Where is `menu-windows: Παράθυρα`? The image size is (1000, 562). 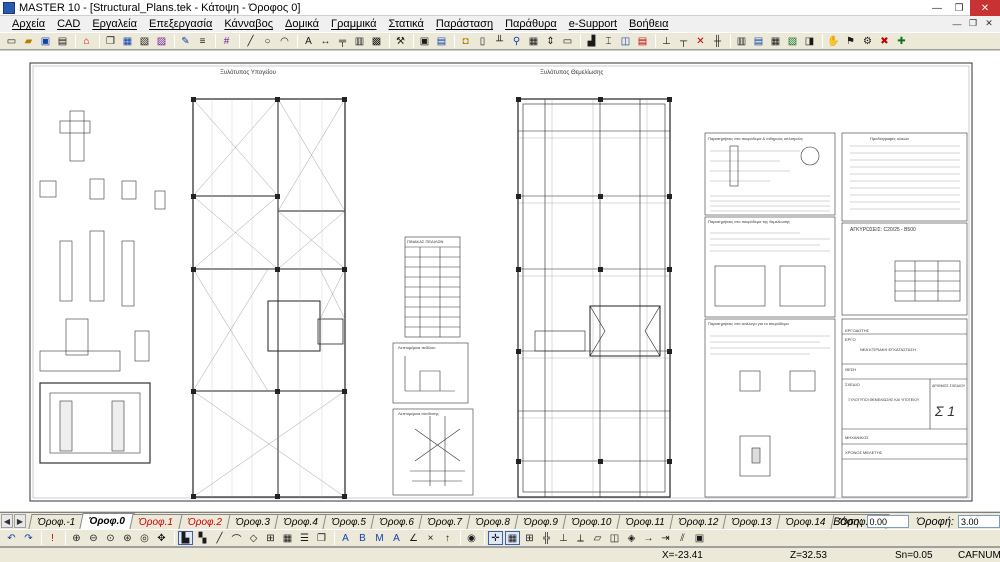
menu-windows: Παράθυρα is located at coordinates (531, 24).